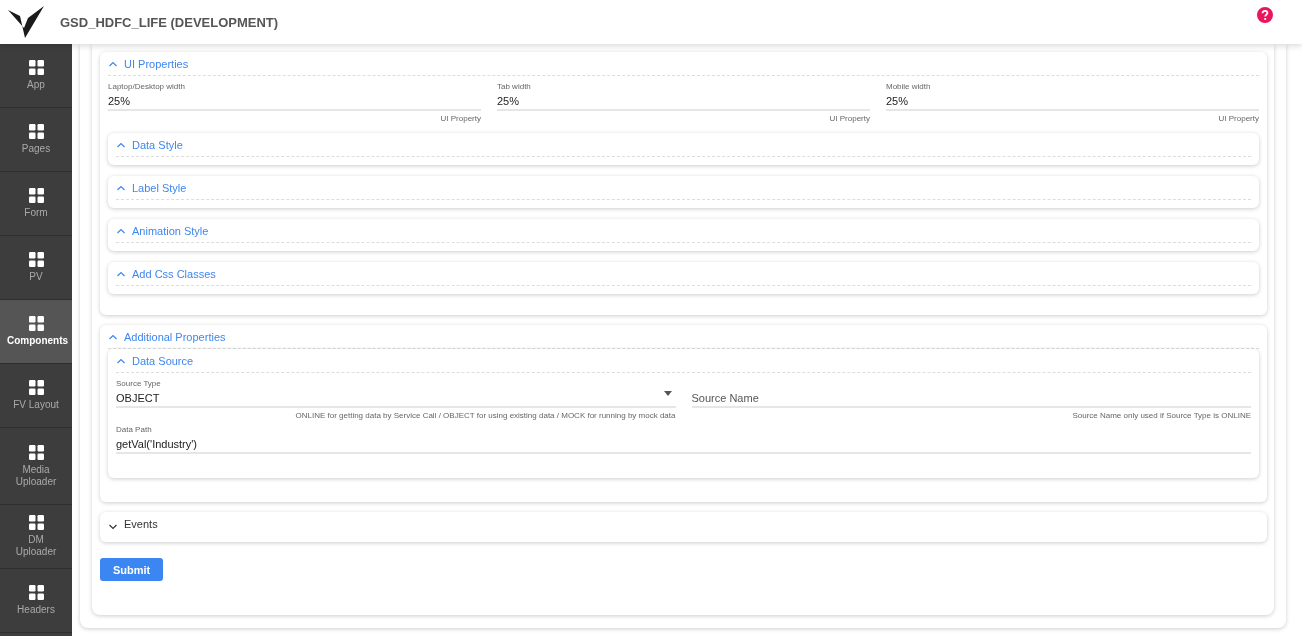  I want to click on caret-icon, so click(667, 393).